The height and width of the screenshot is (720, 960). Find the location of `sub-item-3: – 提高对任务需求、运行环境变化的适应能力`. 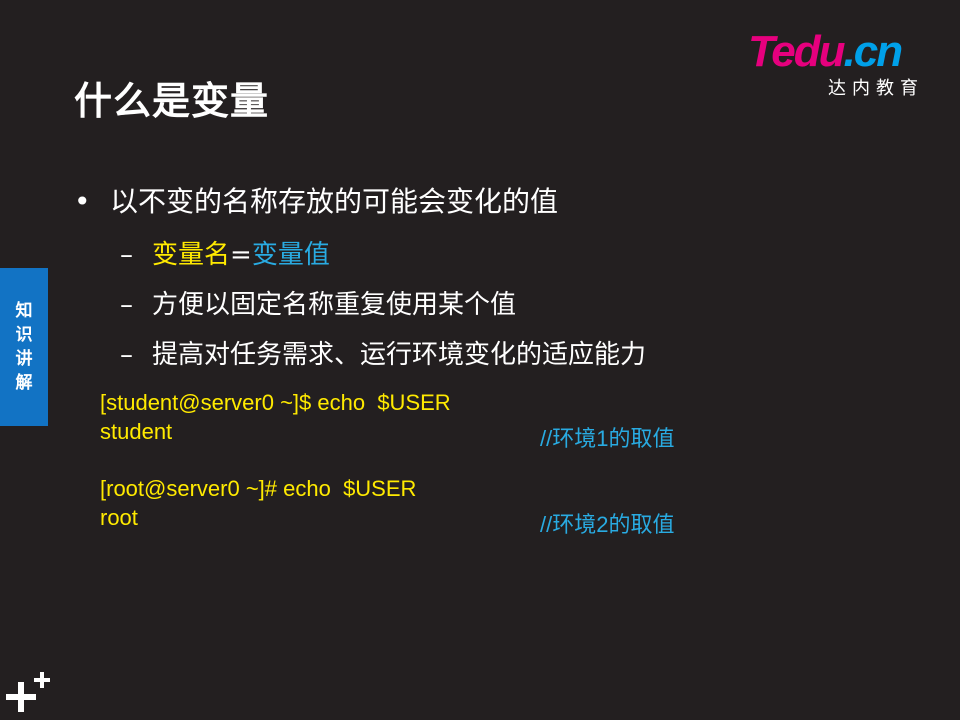

sub-item-3: – 提高对任务需求、运行环境变化的适应能力 is located at coordinates (383, 352).